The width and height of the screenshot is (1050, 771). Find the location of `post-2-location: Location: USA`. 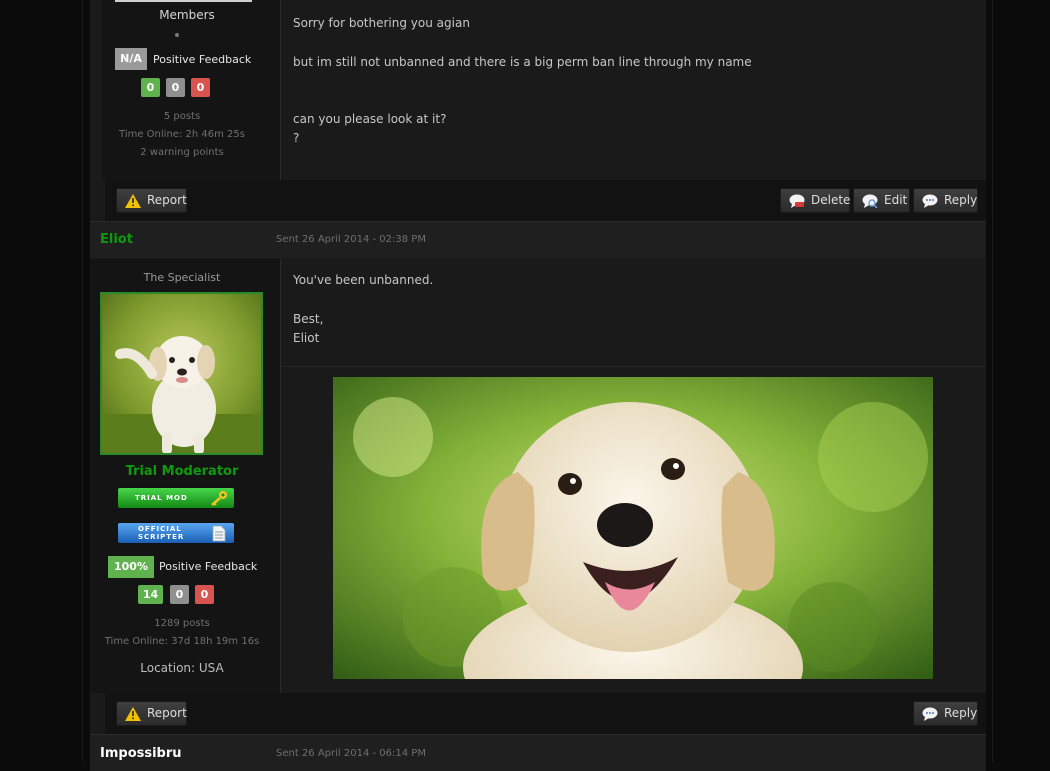

post-2-location: Location: USA is located at coordinates (182, 668).